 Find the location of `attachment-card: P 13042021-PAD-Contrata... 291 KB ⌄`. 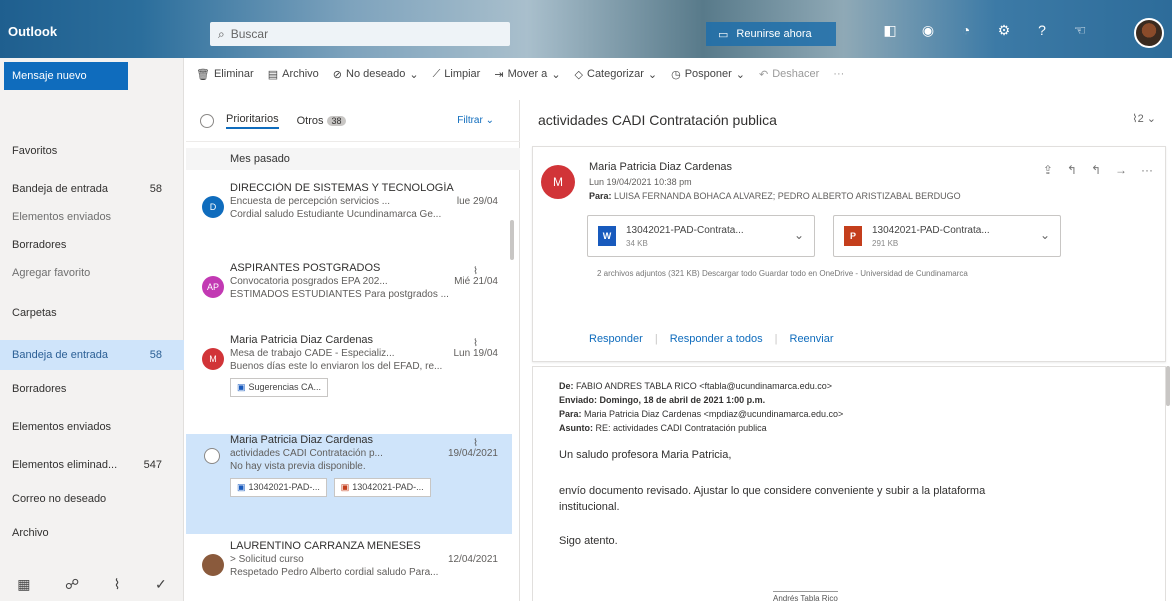

attachment-card: P 13042021-PAD-Contrata... 291 KB ⌄ is located at coordinates (947, 236).